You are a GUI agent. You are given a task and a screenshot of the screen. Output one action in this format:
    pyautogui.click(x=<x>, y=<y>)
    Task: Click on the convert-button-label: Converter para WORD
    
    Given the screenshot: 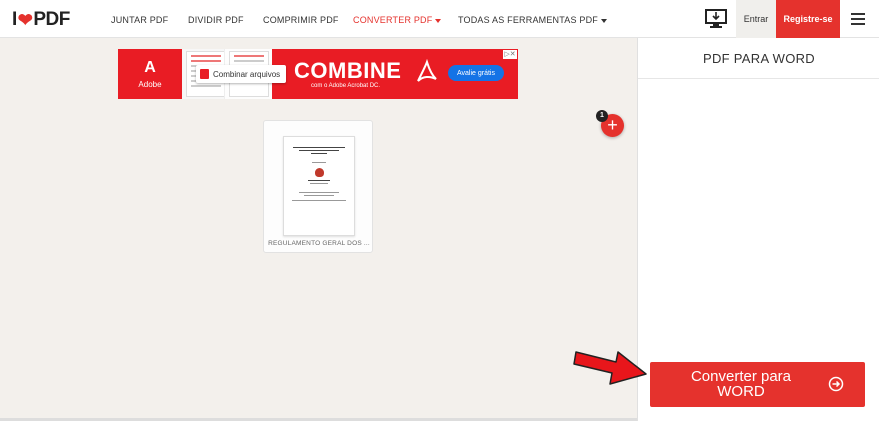 What is the action you would take?
    pyautogui.click(x=741, y=384)
    